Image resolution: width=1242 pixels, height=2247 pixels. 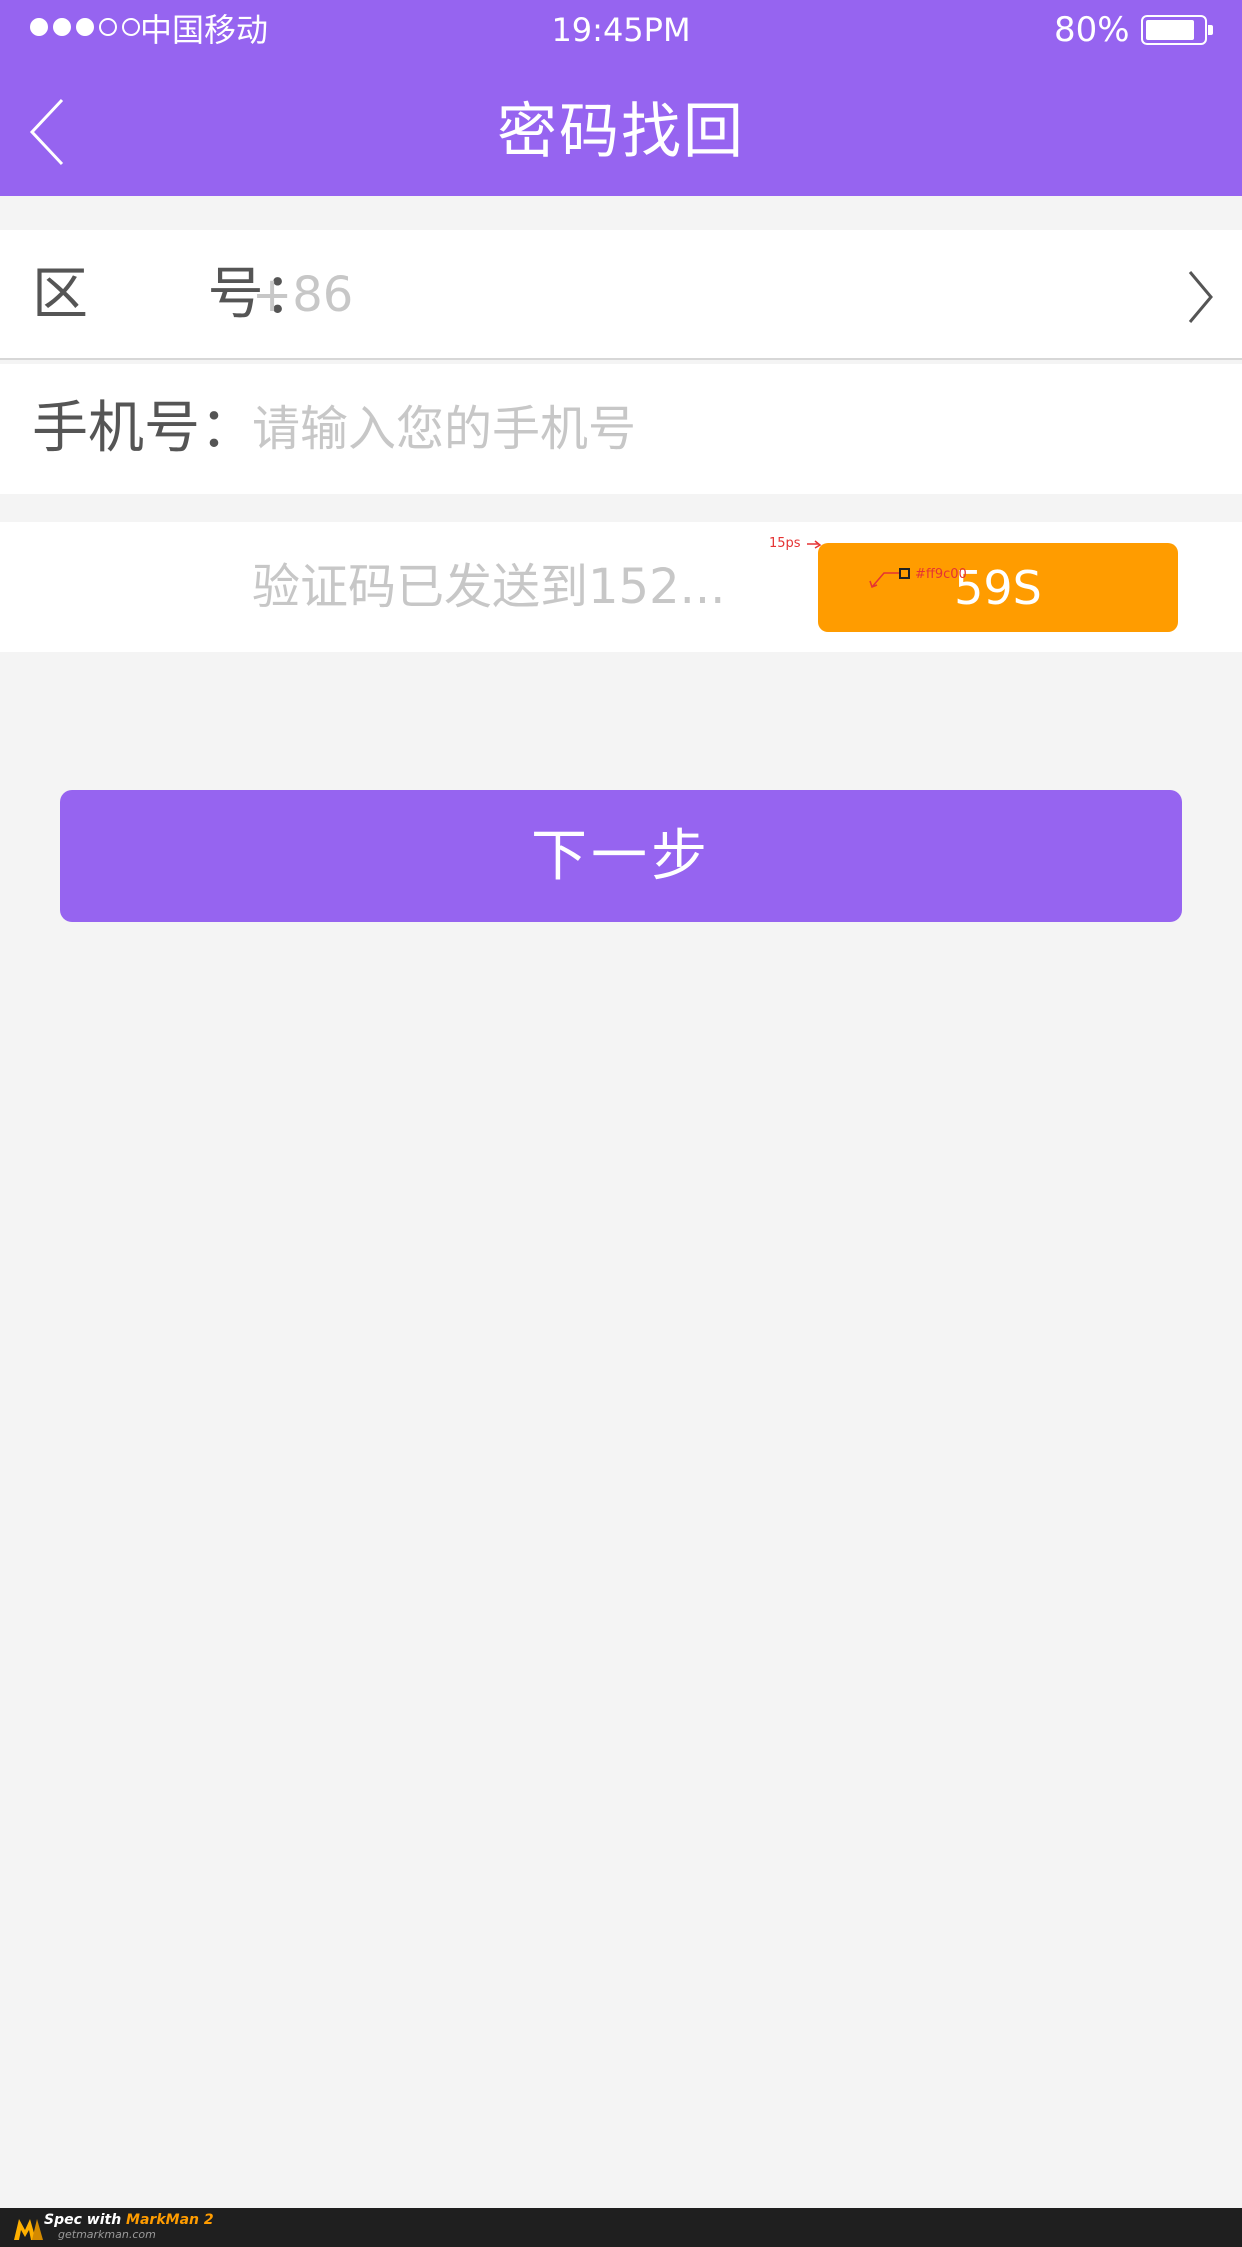 I want to click on footer-bar: Spec with MarkMan 2 getmarkman.com, so click(x=621, y=2227).